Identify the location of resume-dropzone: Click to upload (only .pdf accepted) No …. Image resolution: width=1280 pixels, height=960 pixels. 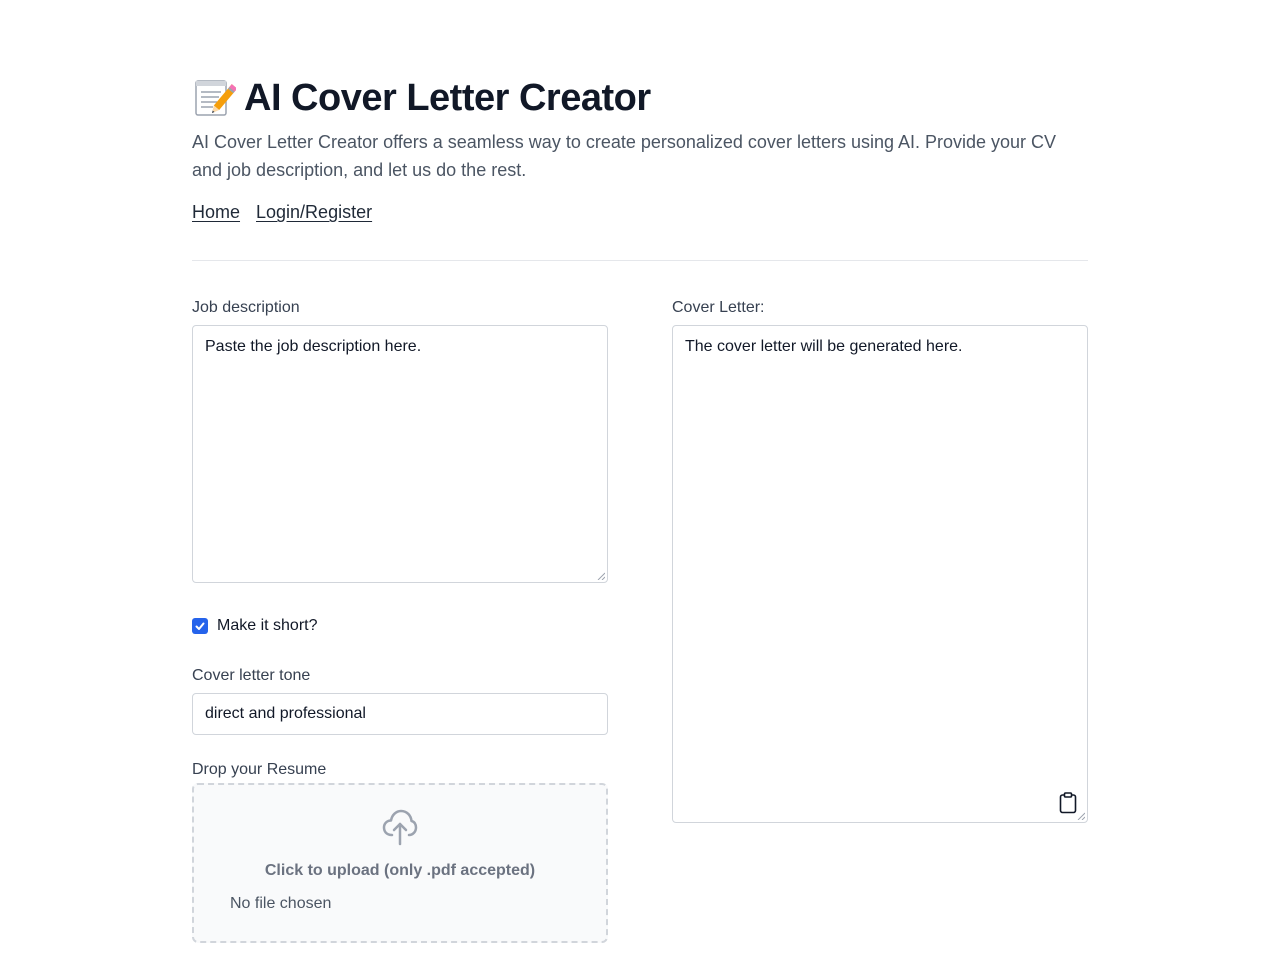
(400, 863).